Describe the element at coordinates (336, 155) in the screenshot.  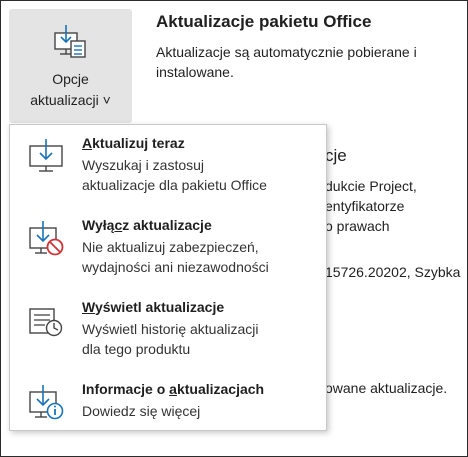
I see `background-heading-fragment: cje` at that location.